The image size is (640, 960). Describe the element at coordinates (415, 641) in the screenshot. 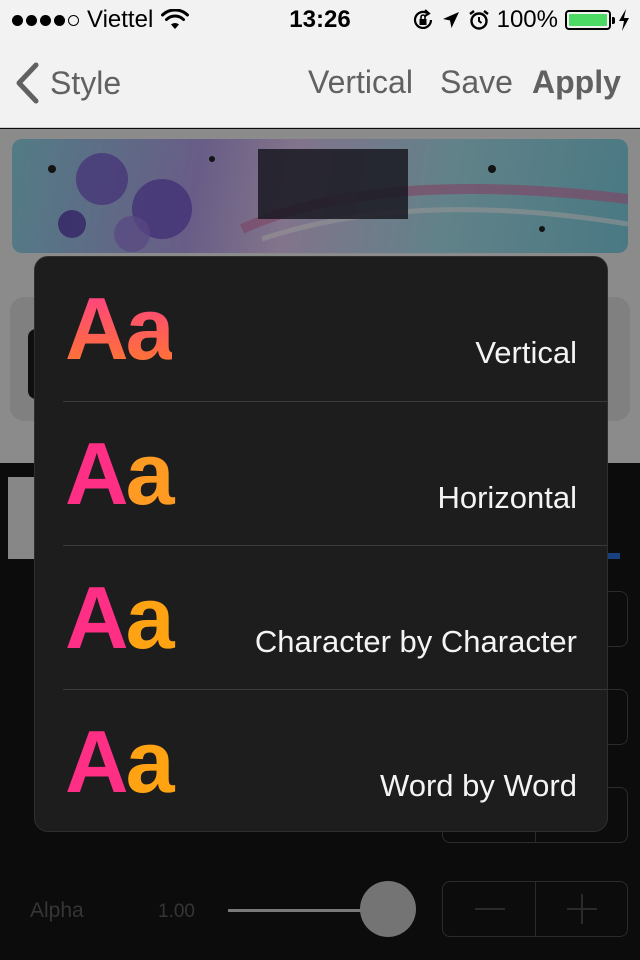

I see `option-label: Character by Character` at that location.